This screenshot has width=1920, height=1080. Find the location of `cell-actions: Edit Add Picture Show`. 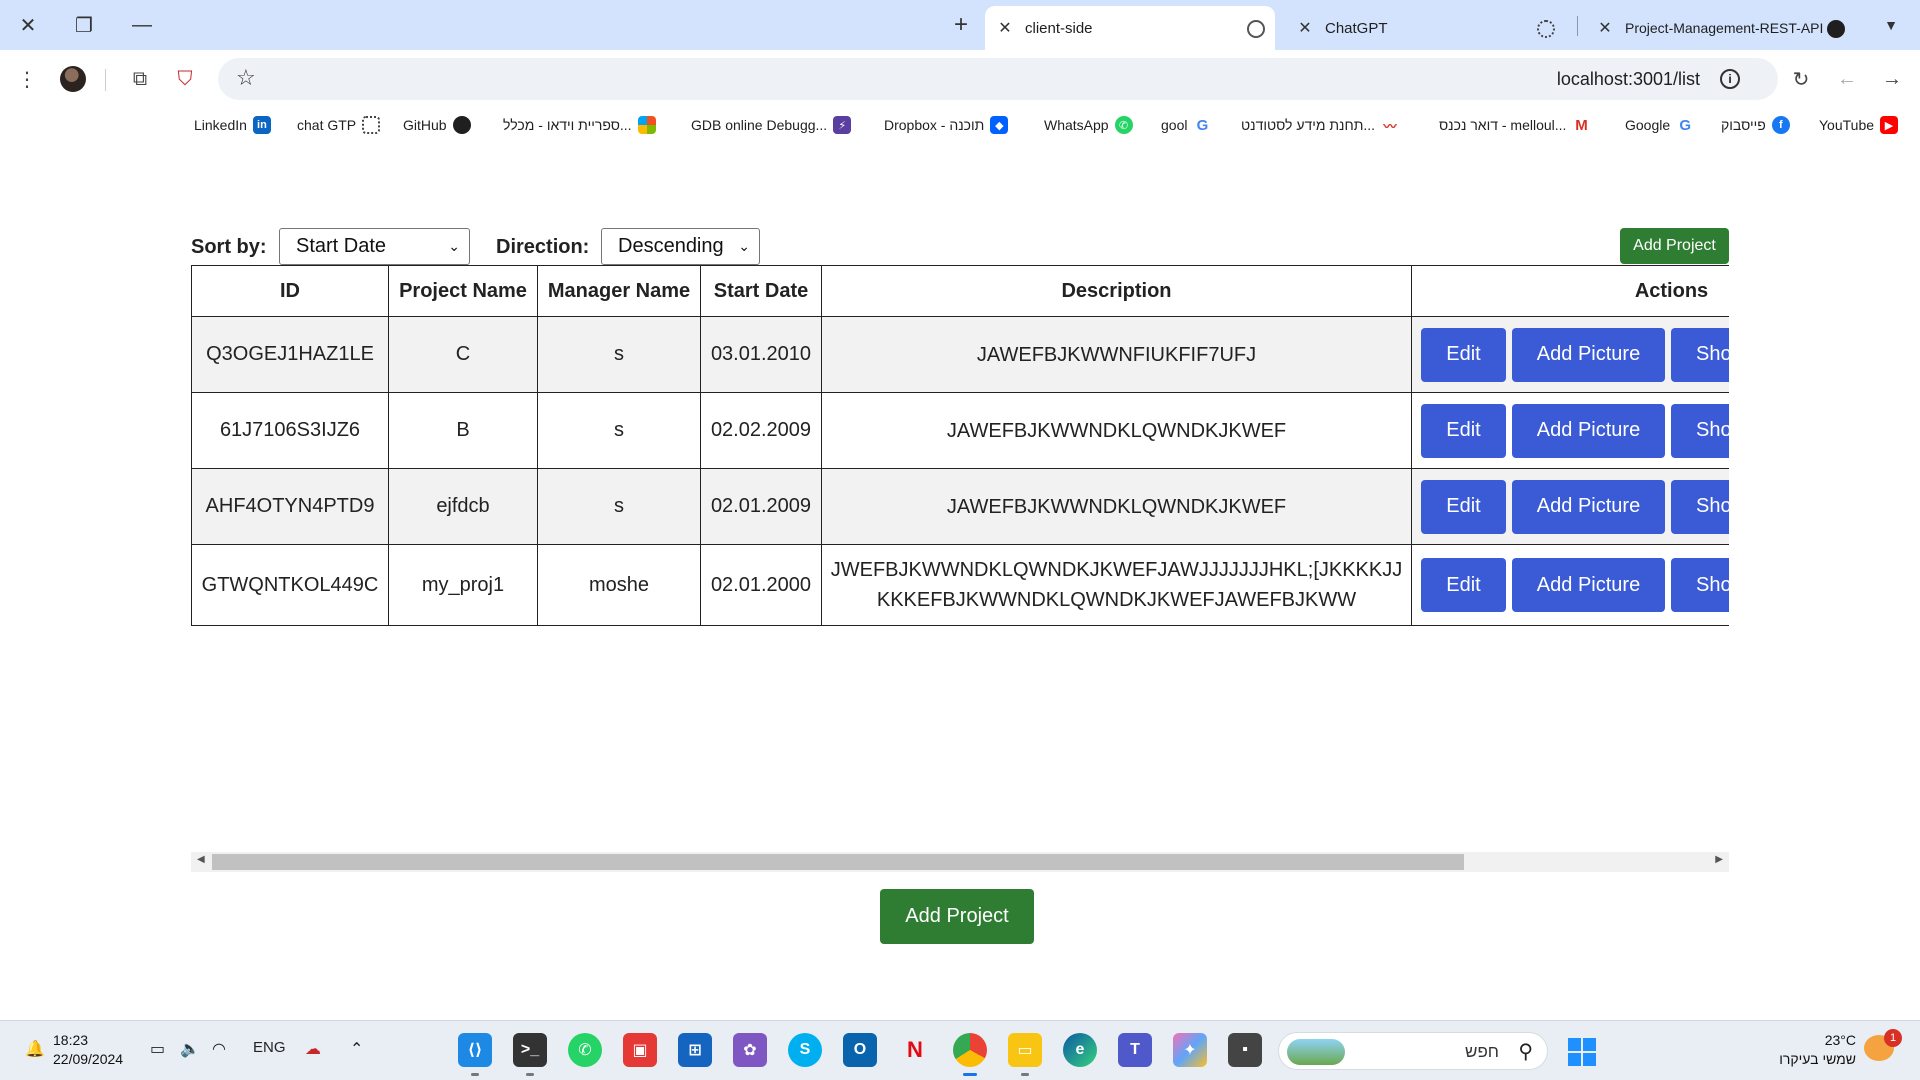

cell-actions: Edit Add Picture Show is located at coordinates (1570, 354).